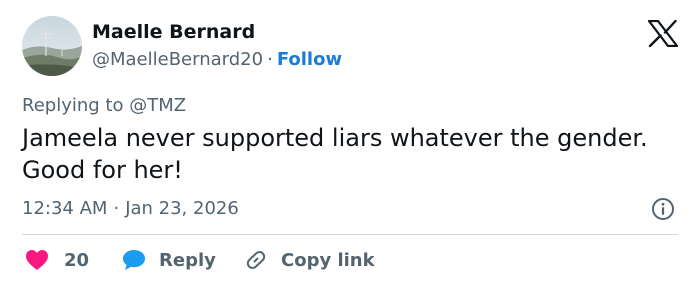 The height and width of the screenshot is (287, 700). I want to click on speech-bubble-icon, so click(134, 260).